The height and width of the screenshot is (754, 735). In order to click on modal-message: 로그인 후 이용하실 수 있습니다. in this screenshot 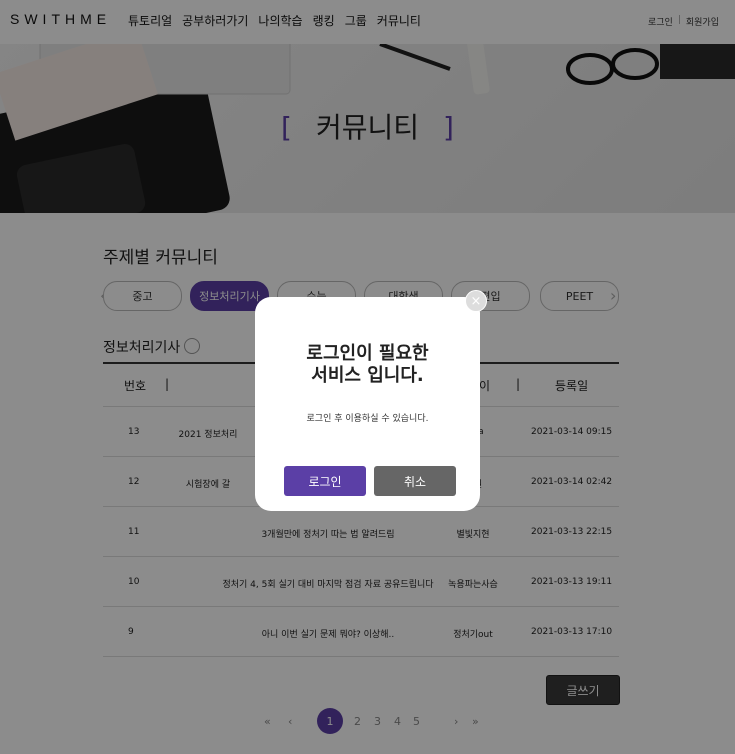, I will do `click(367, 419)`.